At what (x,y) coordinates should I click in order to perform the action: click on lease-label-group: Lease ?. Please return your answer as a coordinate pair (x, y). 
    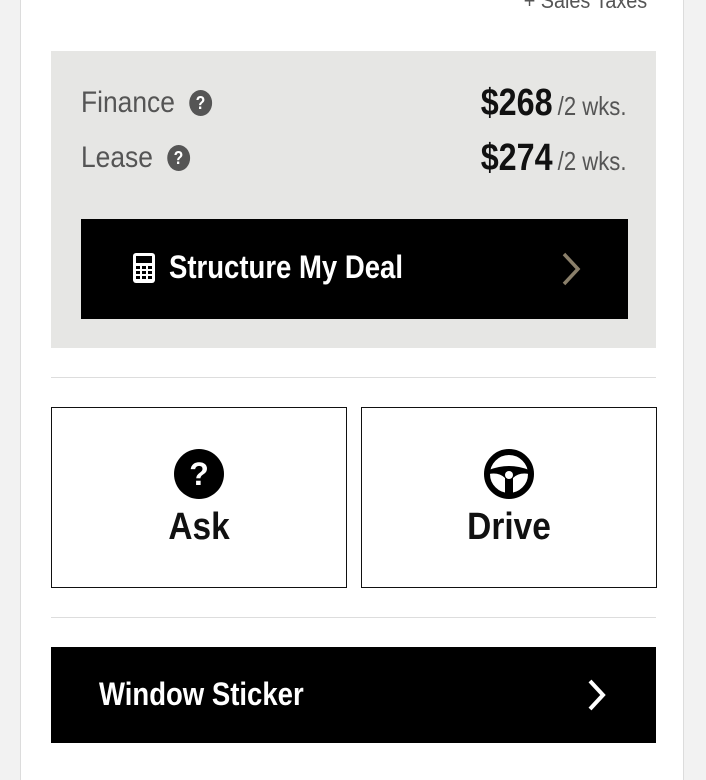
    Looking at the image, I should click on (135, 158).